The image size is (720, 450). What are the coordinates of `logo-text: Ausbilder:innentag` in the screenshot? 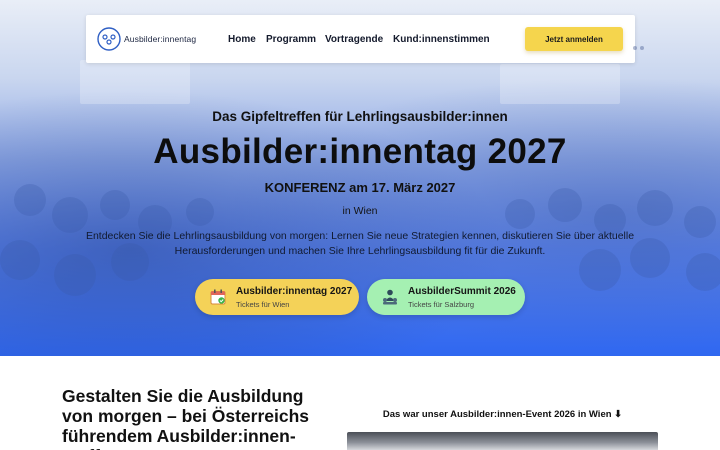 It's located at (160, 39).